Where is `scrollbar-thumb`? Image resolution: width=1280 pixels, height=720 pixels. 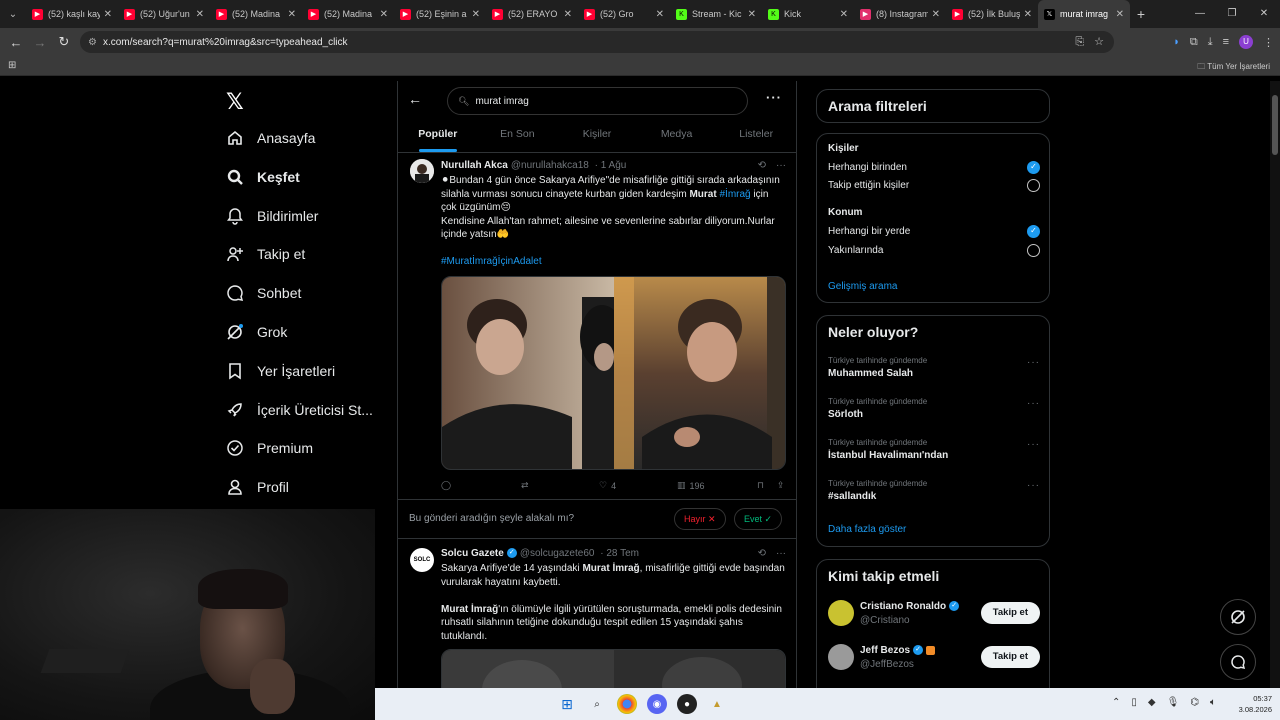
scrollbar-thumb is located at coordinates (1275, 125).